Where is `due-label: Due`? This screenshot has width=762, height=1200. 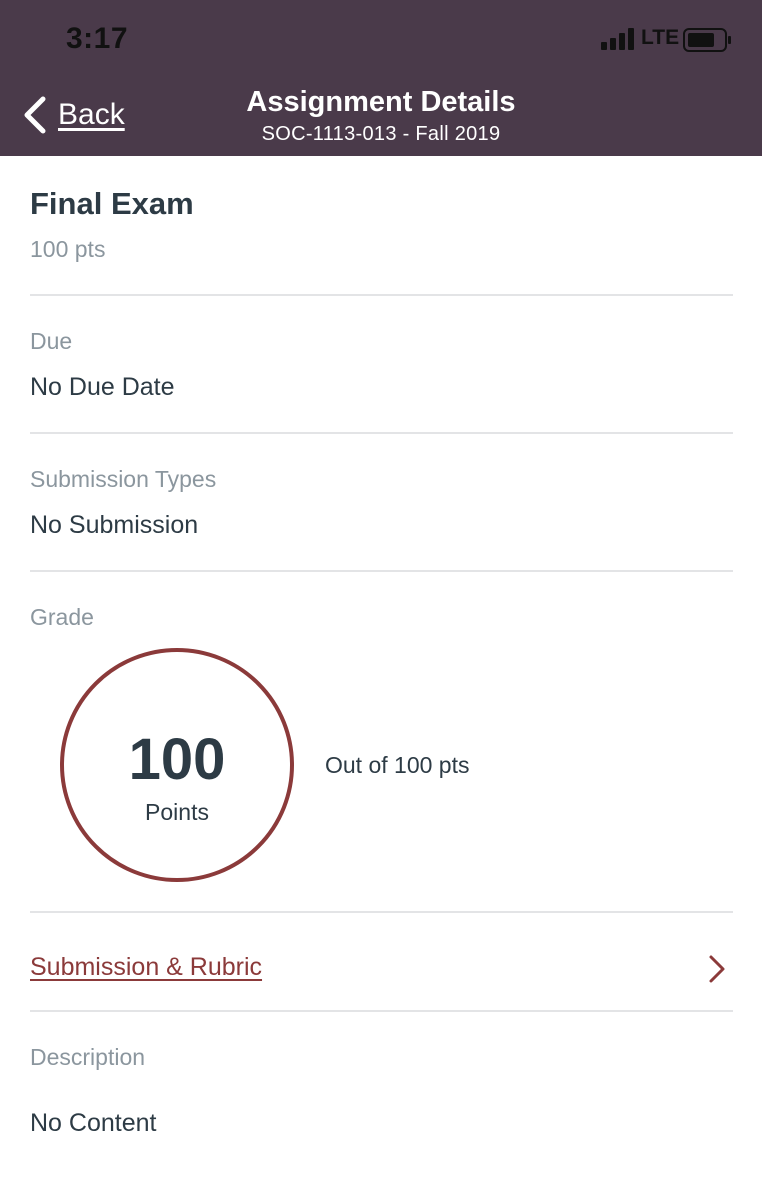 due-label: Due is located at coordinates (51, 341).